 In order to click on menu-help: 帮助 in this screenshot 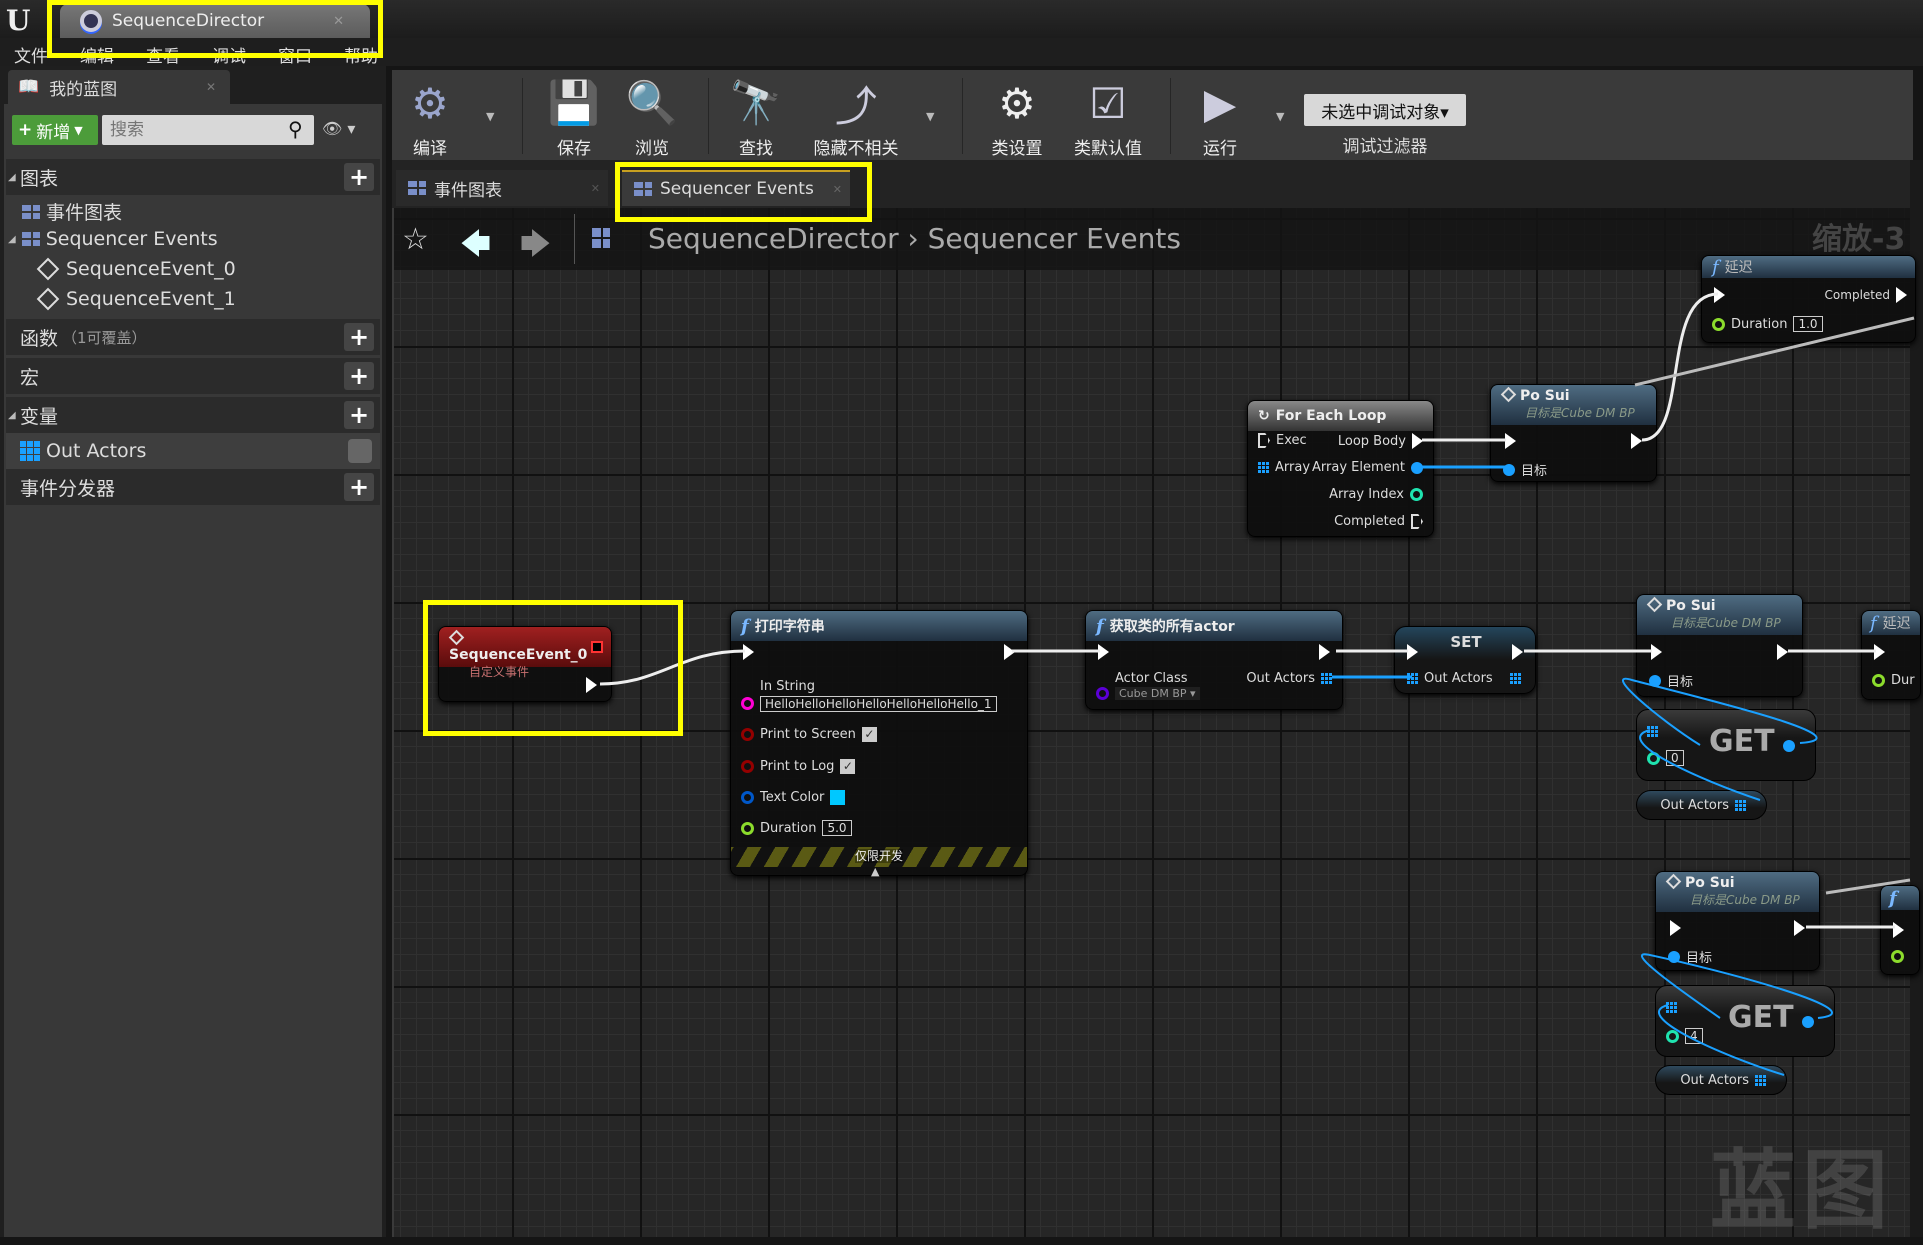, I will do `click(363, 52)`.